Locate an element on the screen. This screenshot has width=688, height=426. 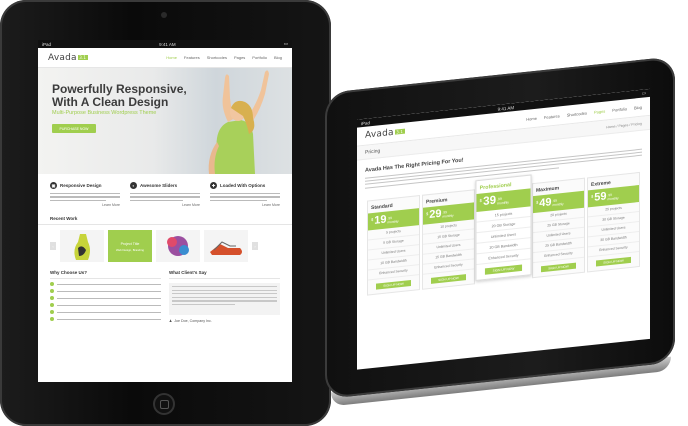
client-say-column: What Client's Say ♟ Joe Doe, Company Inc. is located at coordinates (224, 296).